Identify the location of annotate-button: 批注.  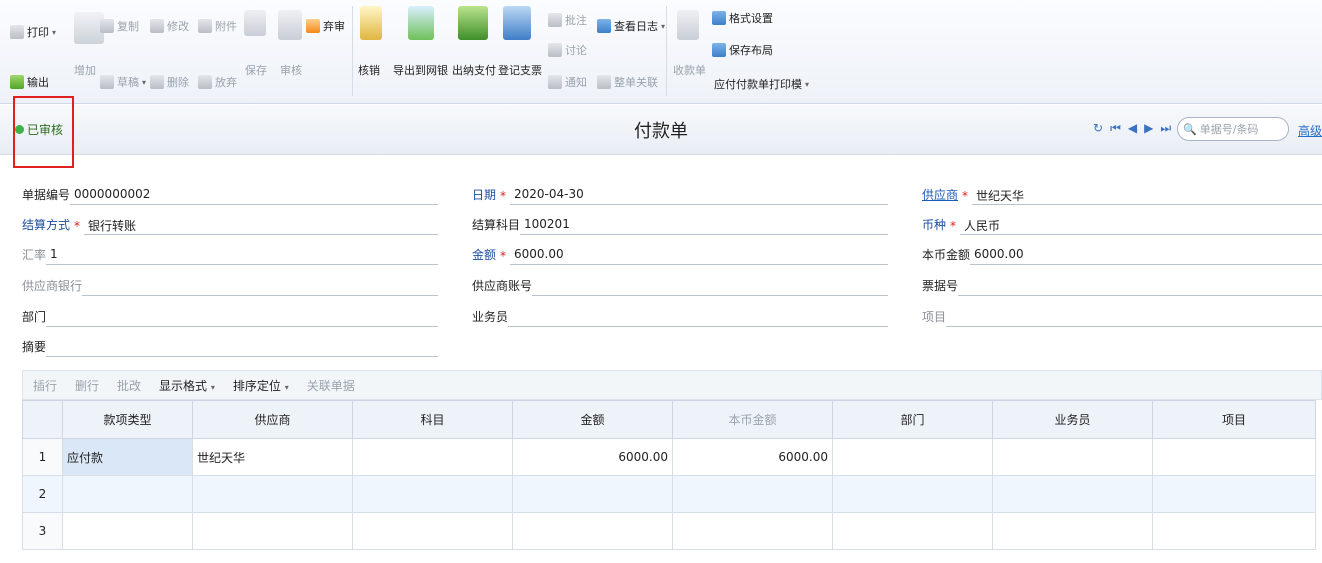
(567, 20).